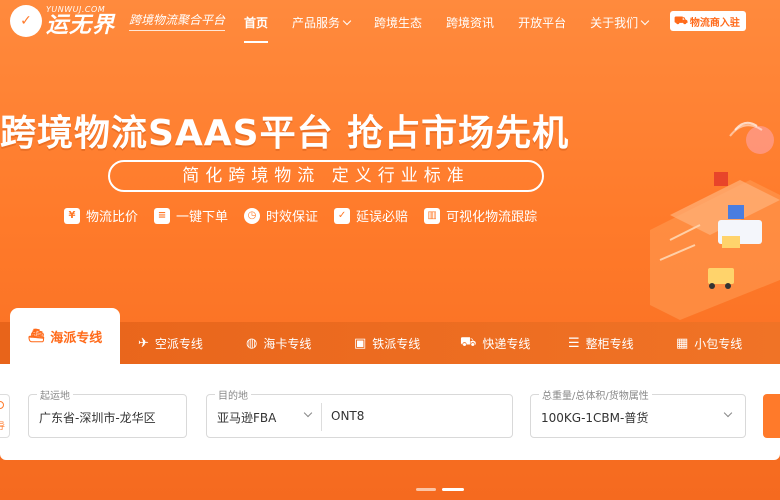 Image resolution: width=780 pixels, height=500 pixels. I want to click on tab-rail-line: ▣ 铁派专线, so click(387, 343).